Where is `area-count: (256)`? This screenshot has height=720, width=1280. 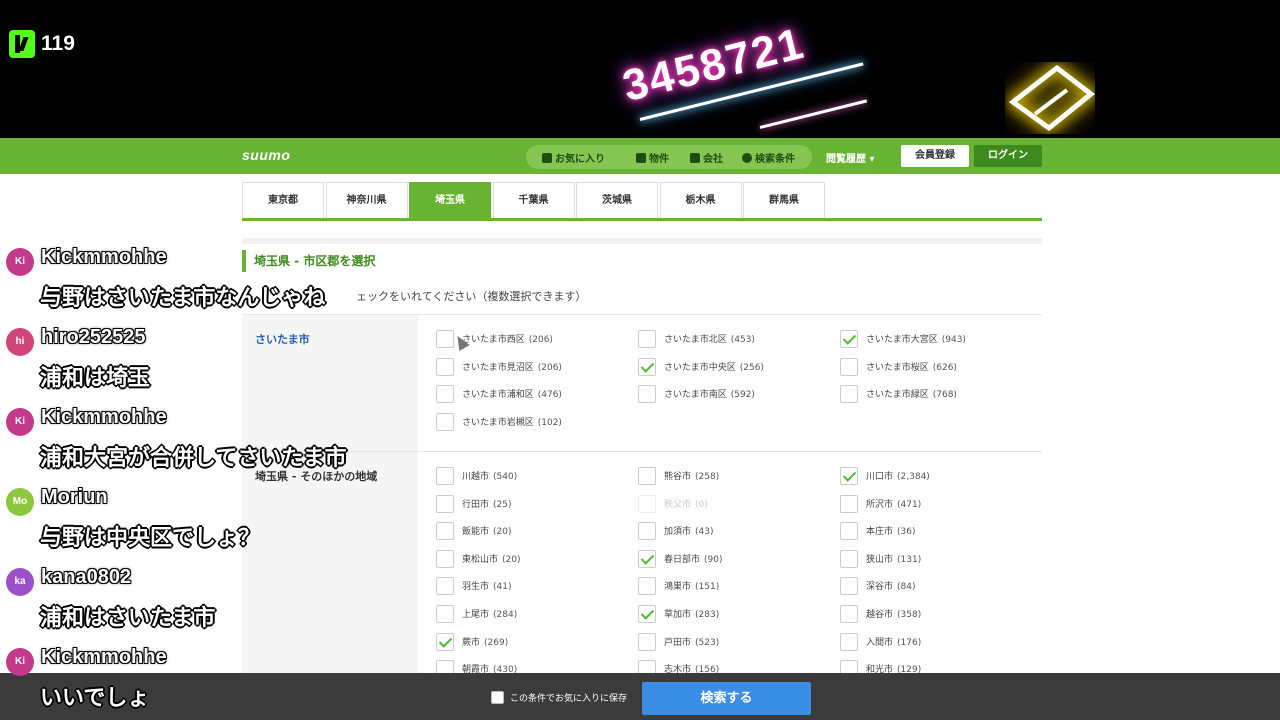
area-count: (256) is located at coordinates (751, 367).